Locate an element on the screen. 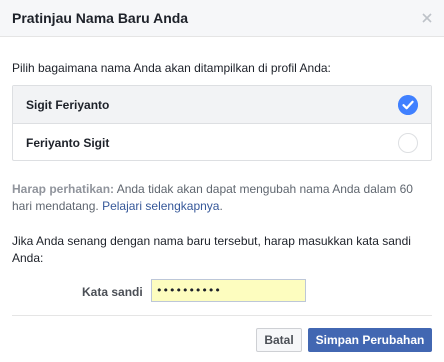  dialog-header: Pratinjau Nama Baru Anda is located at coordinates (222, 18).